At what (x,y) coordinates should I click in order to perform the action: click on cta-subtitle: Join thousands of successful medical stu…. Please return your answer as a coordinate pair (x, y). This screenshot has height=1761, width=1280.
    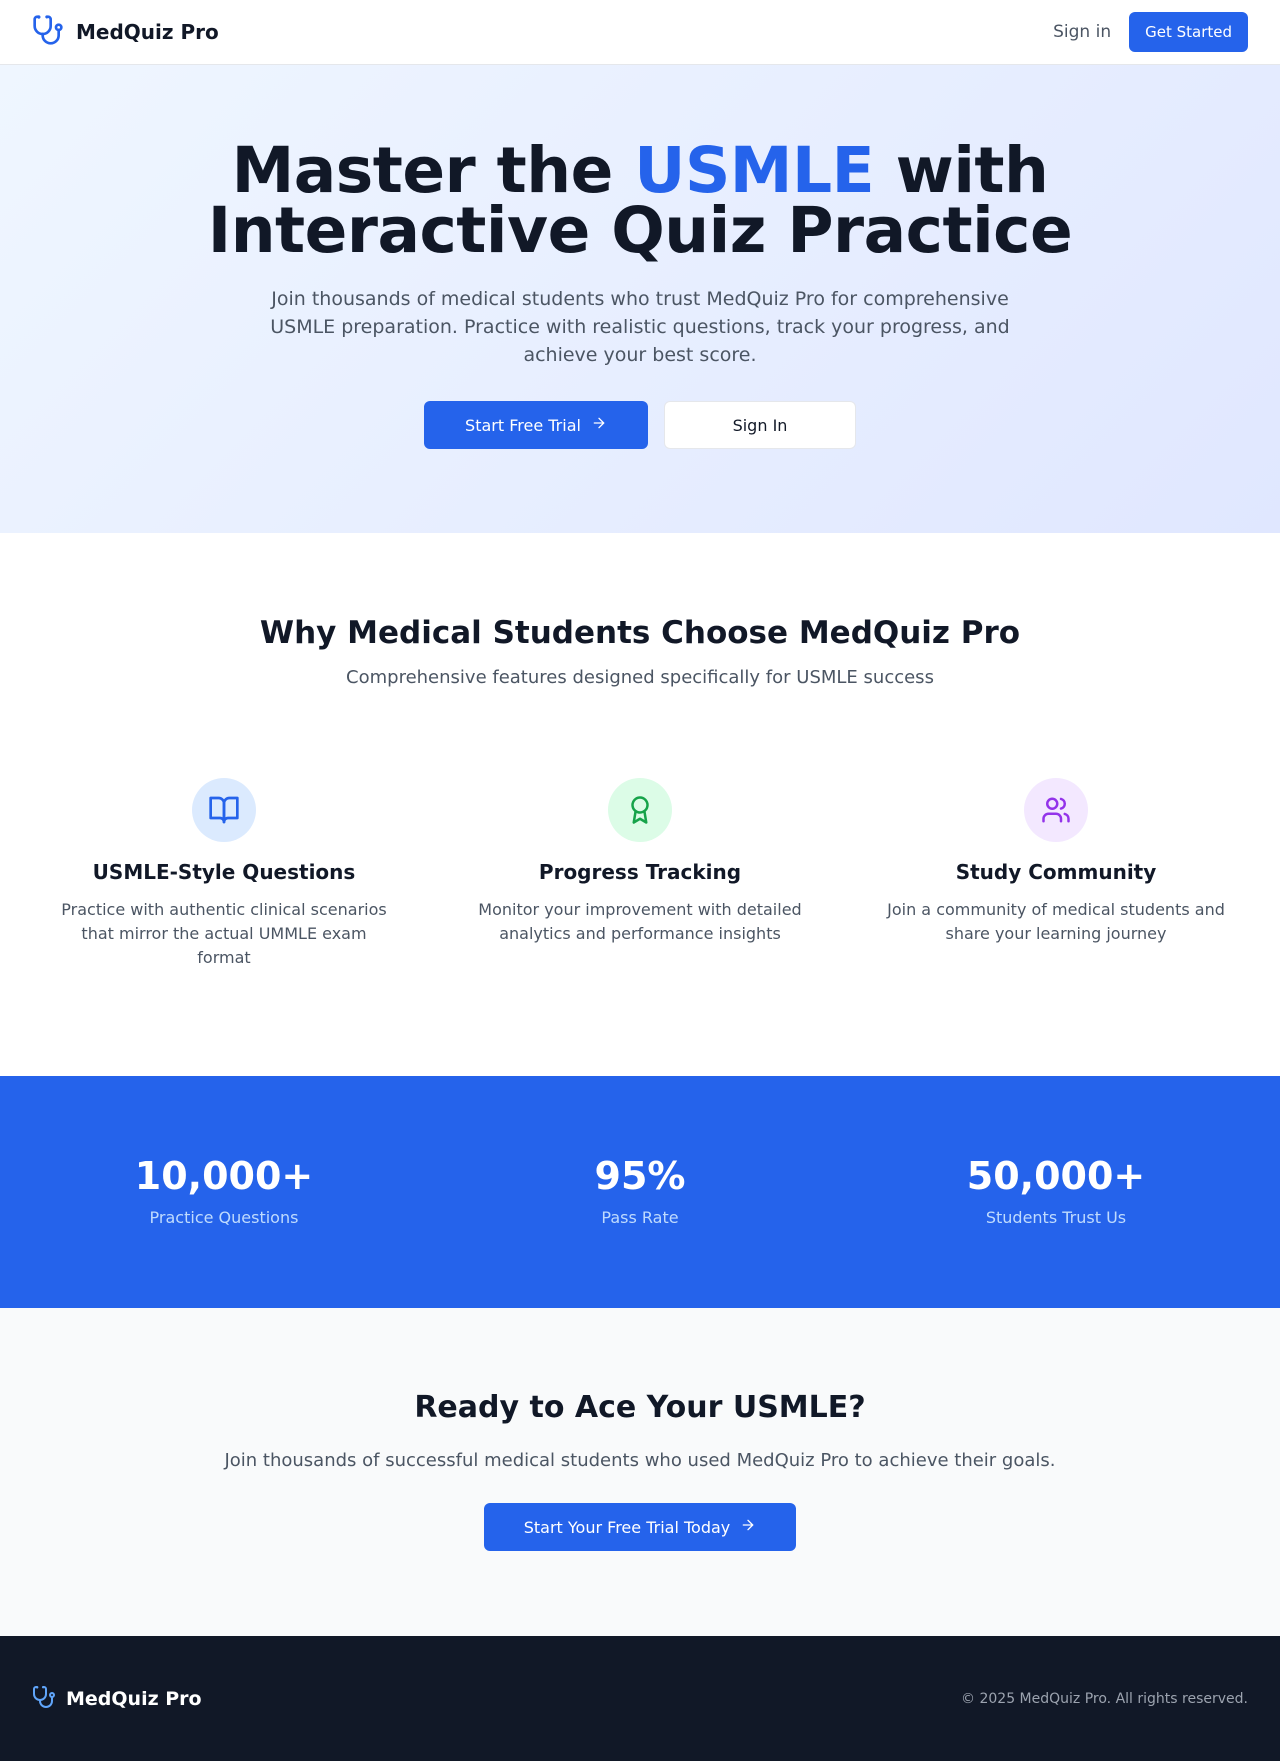
    Looking at the image, I should click on (640, 1460).